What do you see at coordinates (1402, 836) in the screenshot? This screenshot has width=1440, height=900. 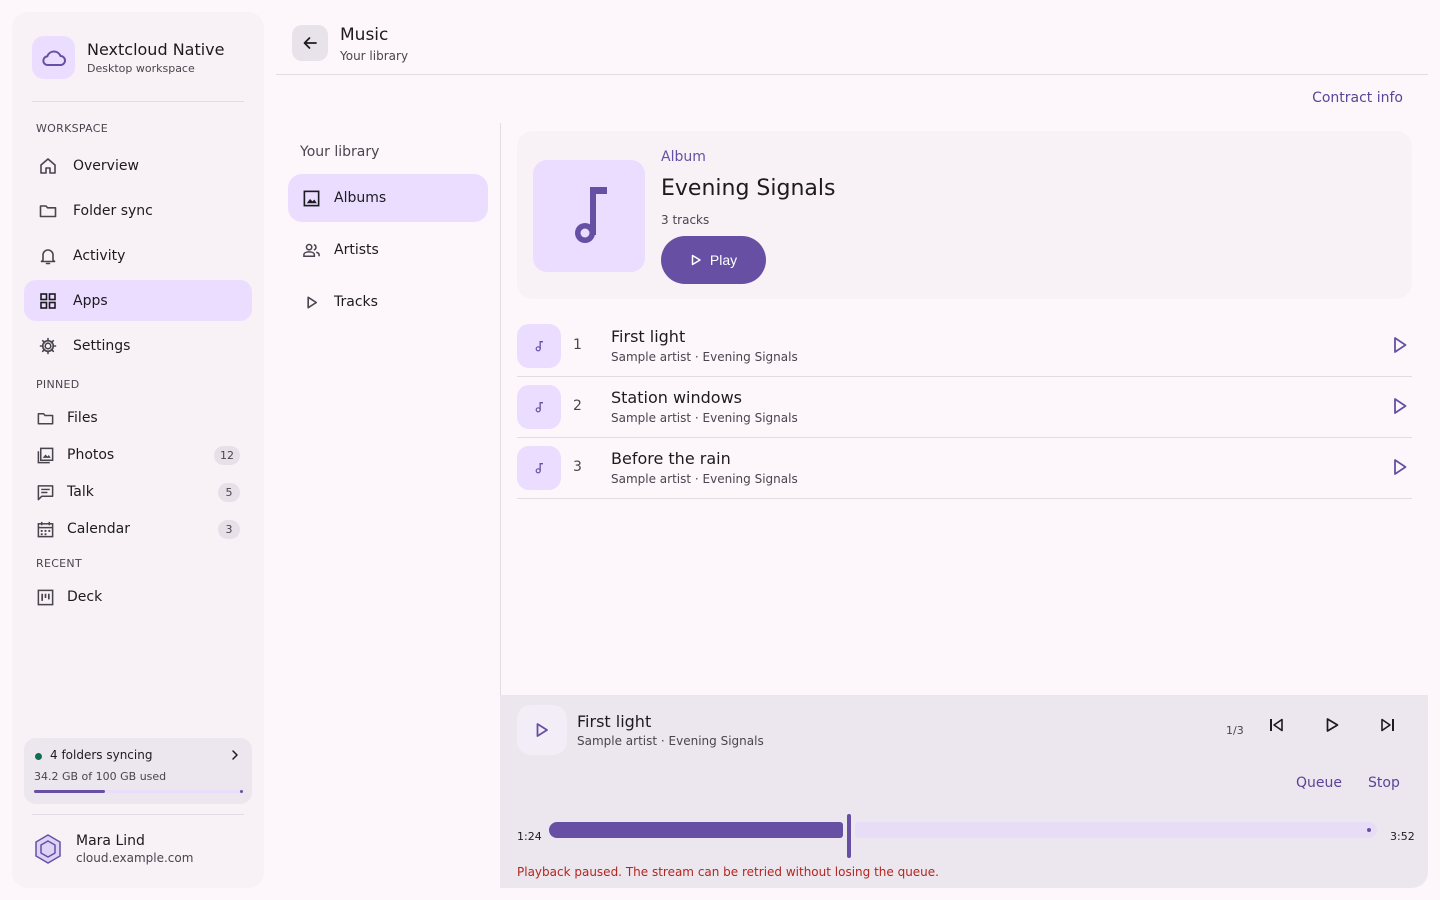 I see `duration-time: 3:52` at bounding box center [1402, 836].